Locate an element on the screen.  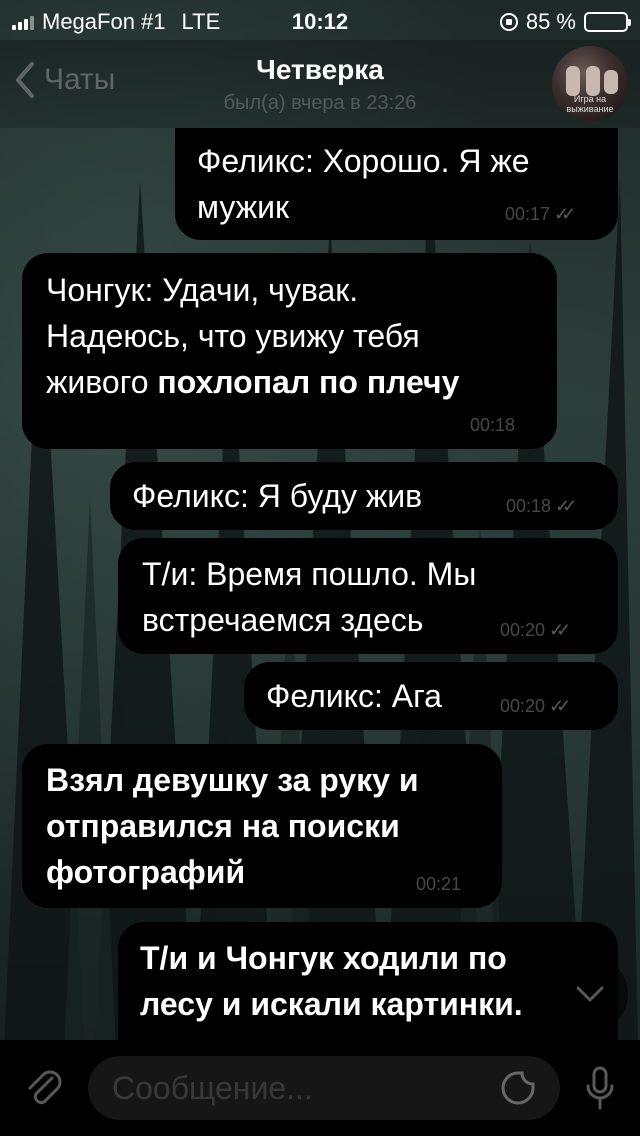
message-line: Чонгук: Удачи, чувак. is located at coordinates (202, 290).